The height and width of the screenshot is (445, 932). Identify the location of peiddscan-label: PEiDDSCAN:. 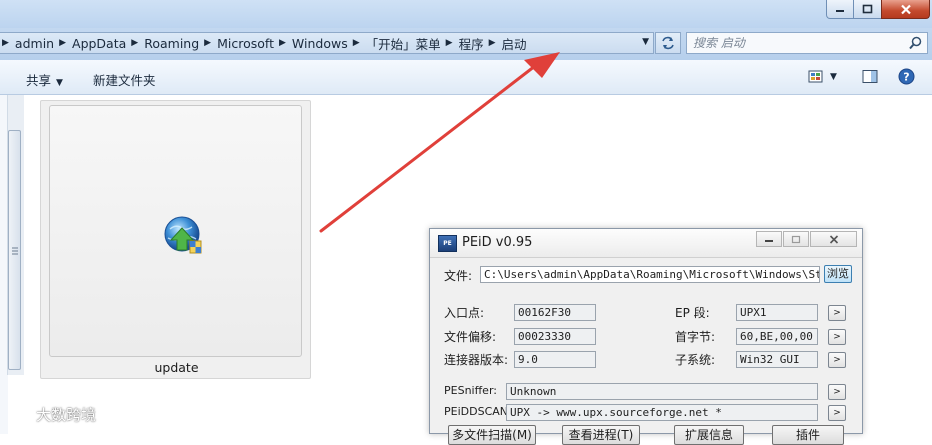
(478, 411).